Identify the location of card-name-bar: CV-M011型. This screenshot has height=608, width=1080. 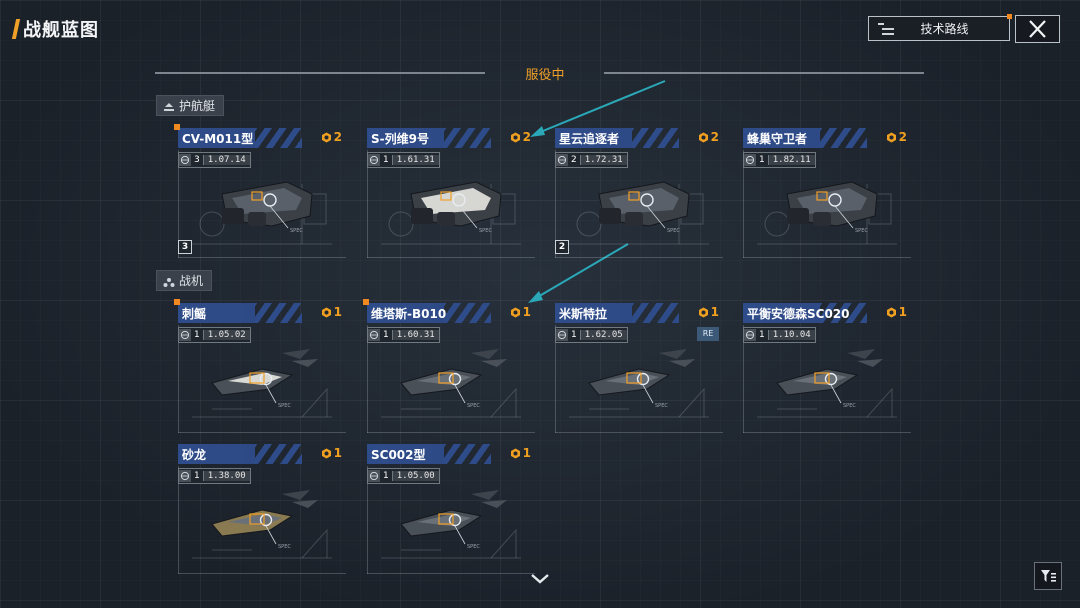
(240, 138).